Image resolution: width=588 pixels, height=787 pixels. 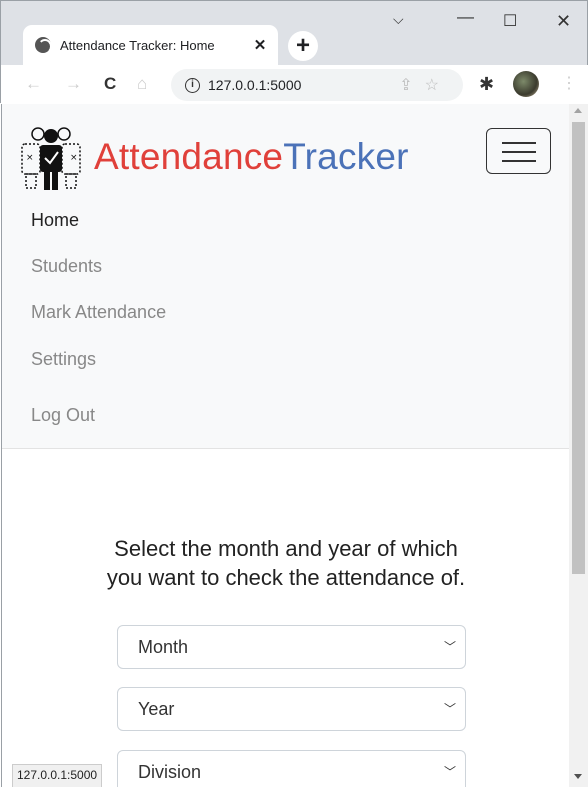 What do you see at coordinates (411, 85) in the screenshot?
I see `share-icon: ⇪` at bounding box center [411, 85].